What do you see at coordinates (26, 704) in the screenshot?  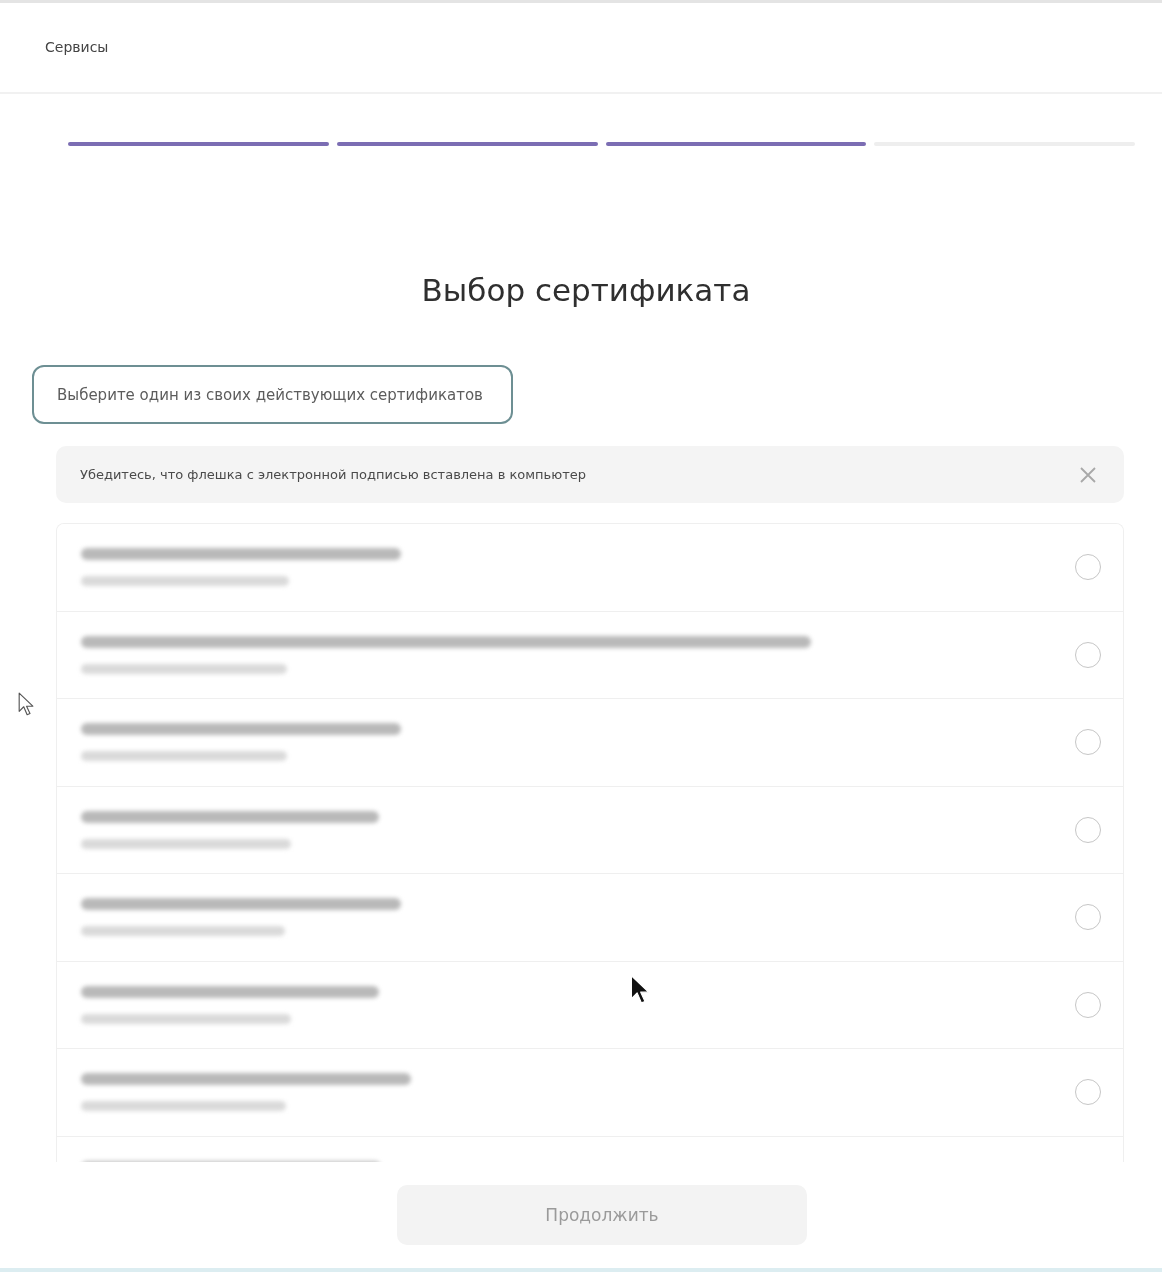 I see `mouse-pointer-icon` at bounding box center [26, 704].